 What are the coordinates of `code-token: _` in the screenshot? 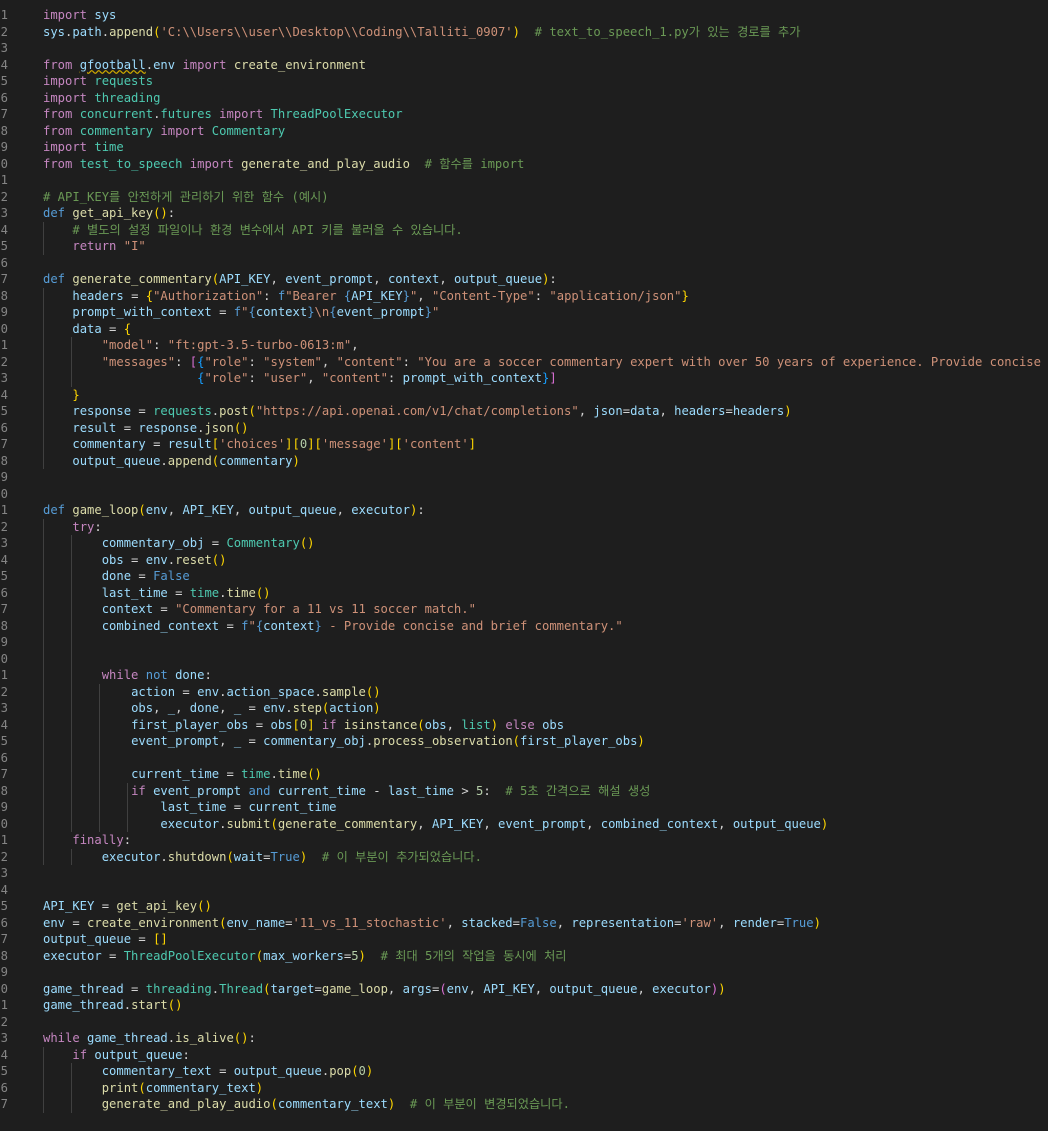 It's located at (171, 708).